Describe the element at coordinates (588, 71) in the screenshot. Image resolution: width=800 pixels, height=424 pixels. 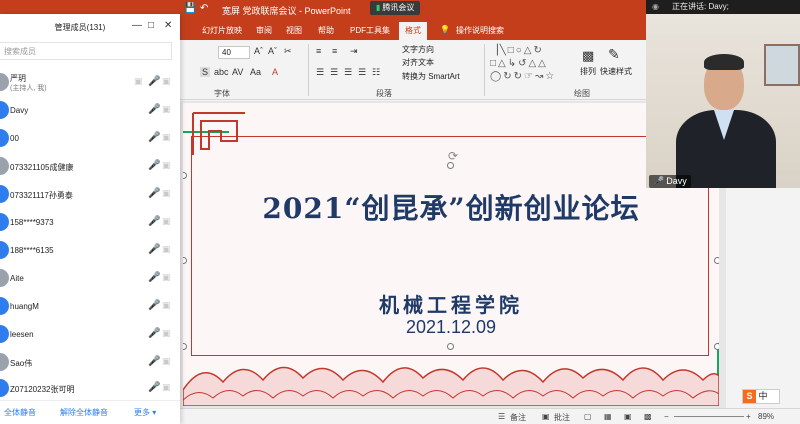
I see `arrange-button: 排列` at that location.